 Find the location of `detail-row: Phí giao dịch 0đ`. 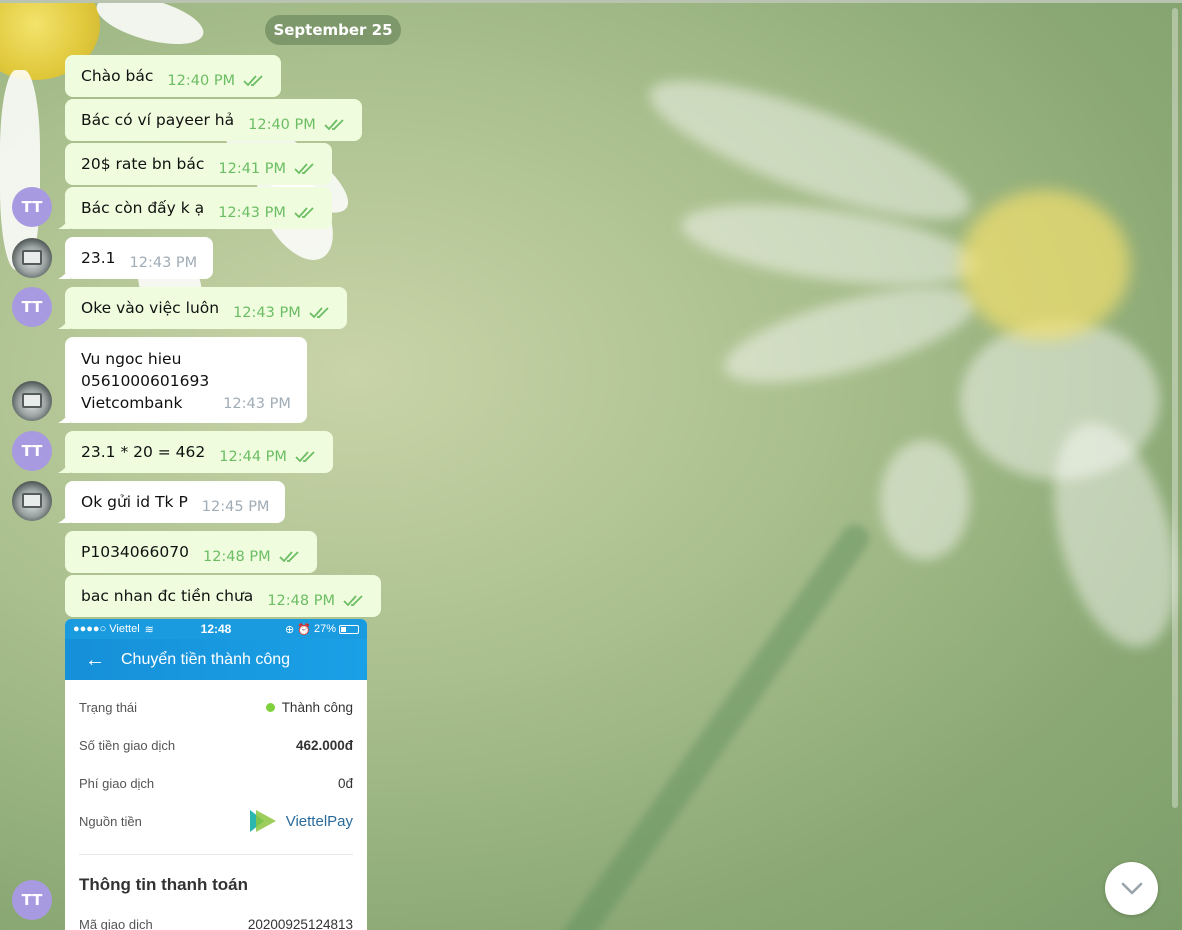

detail-row: Phí giao dịch 0đ is located at coordinates (216, 783).